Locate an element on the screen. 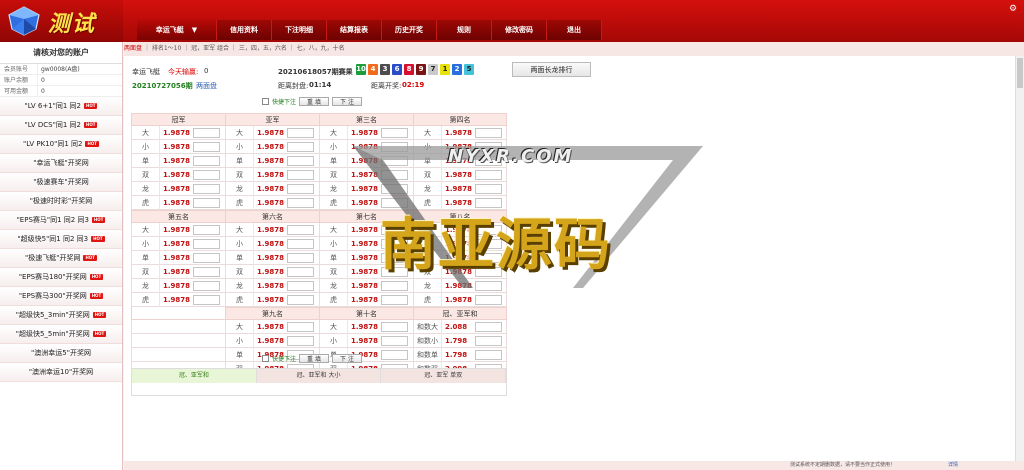 Image resolution: width=1024 pixels, height=470 pixels. sidebar-game-link: "极速赛车"开奖网 is located at coordinates (61, 182).